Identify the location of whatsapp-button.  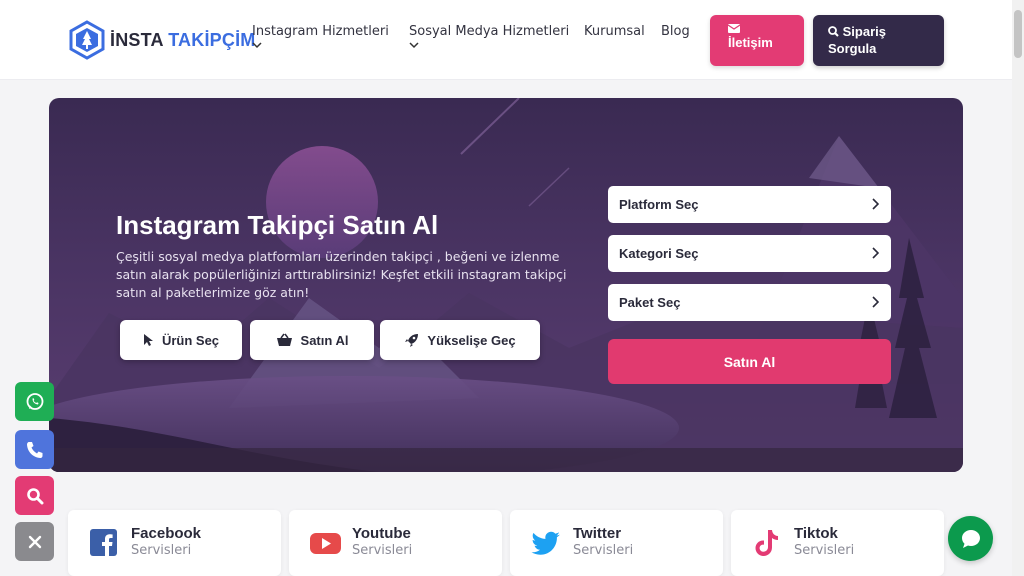
(34, 401).